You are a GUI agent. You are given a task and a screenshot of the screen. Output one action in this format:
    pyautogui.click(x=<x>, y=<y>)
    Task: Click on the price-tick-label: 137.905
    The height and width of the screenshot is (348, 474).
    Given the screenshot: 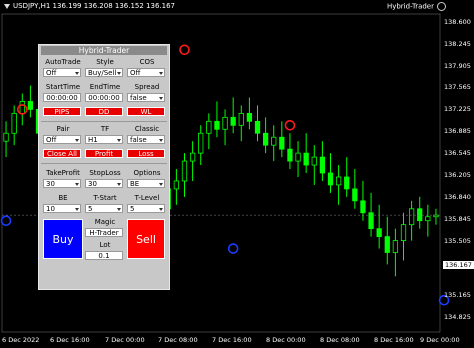 What is the action you would take?
    pyautogui.click(x=457, y=66)
    